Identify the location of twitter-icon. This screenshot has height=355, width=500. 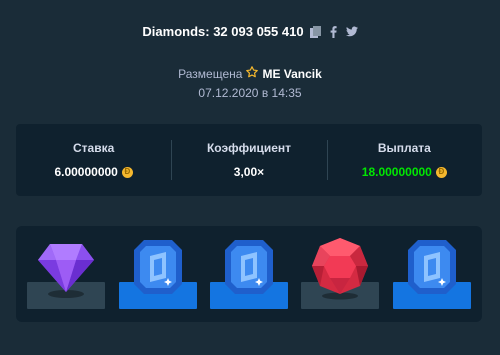
(351, 32).